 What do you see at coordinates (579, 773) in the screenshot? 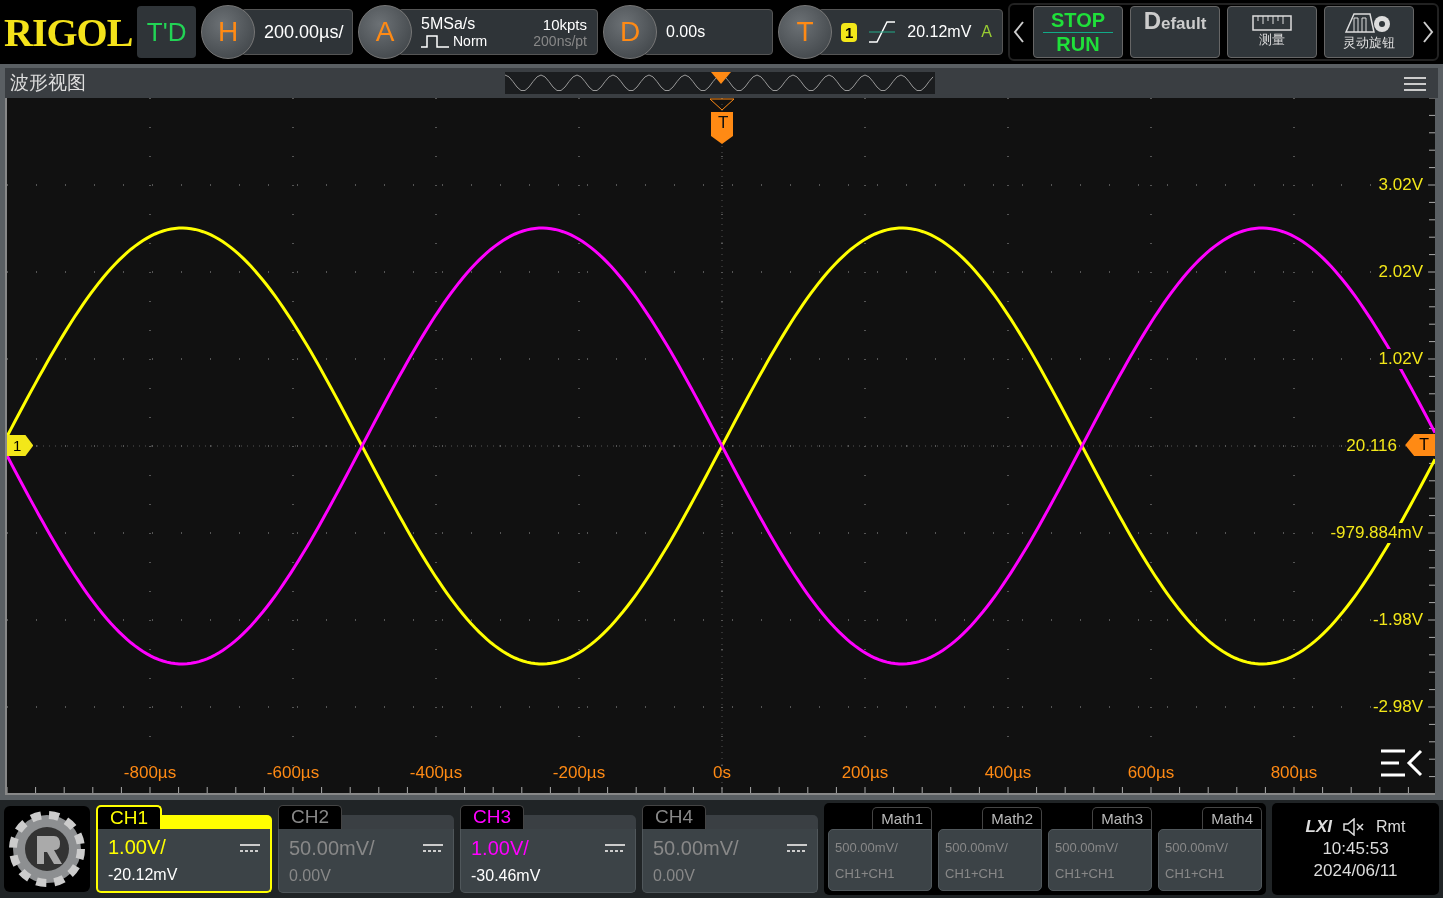
I see `time-label: -200µs` at bounding box center [579, 773].